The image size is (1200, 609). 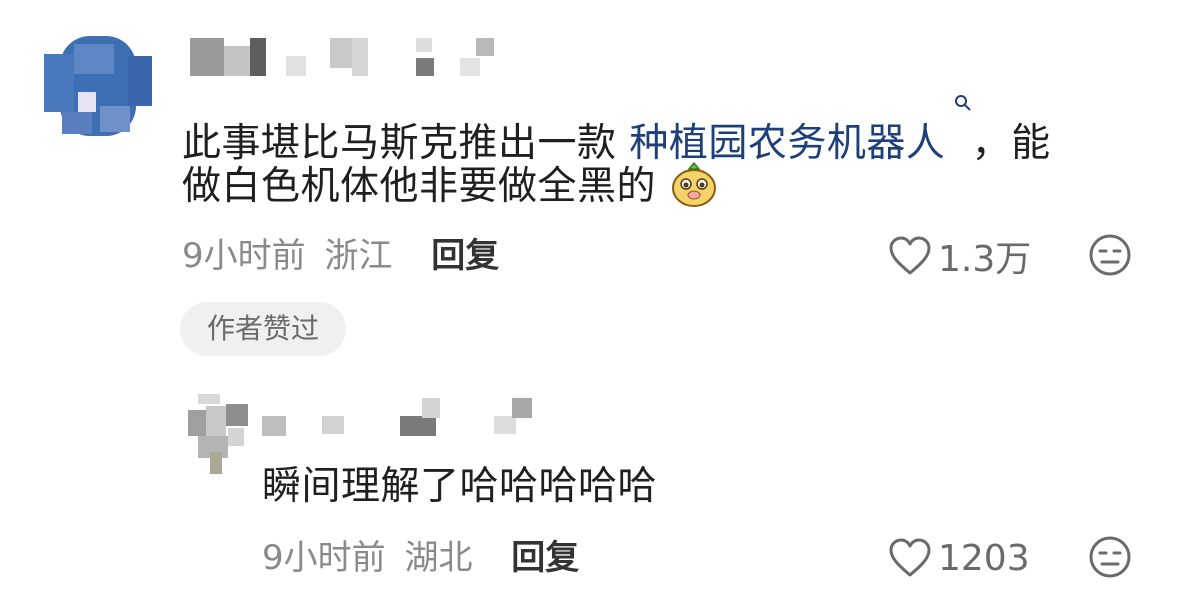 What do you see at coordinates (263, 329) in the screenshot?
I see `author-liked-badge: 作者赞过` at bounding box center [263, 329].